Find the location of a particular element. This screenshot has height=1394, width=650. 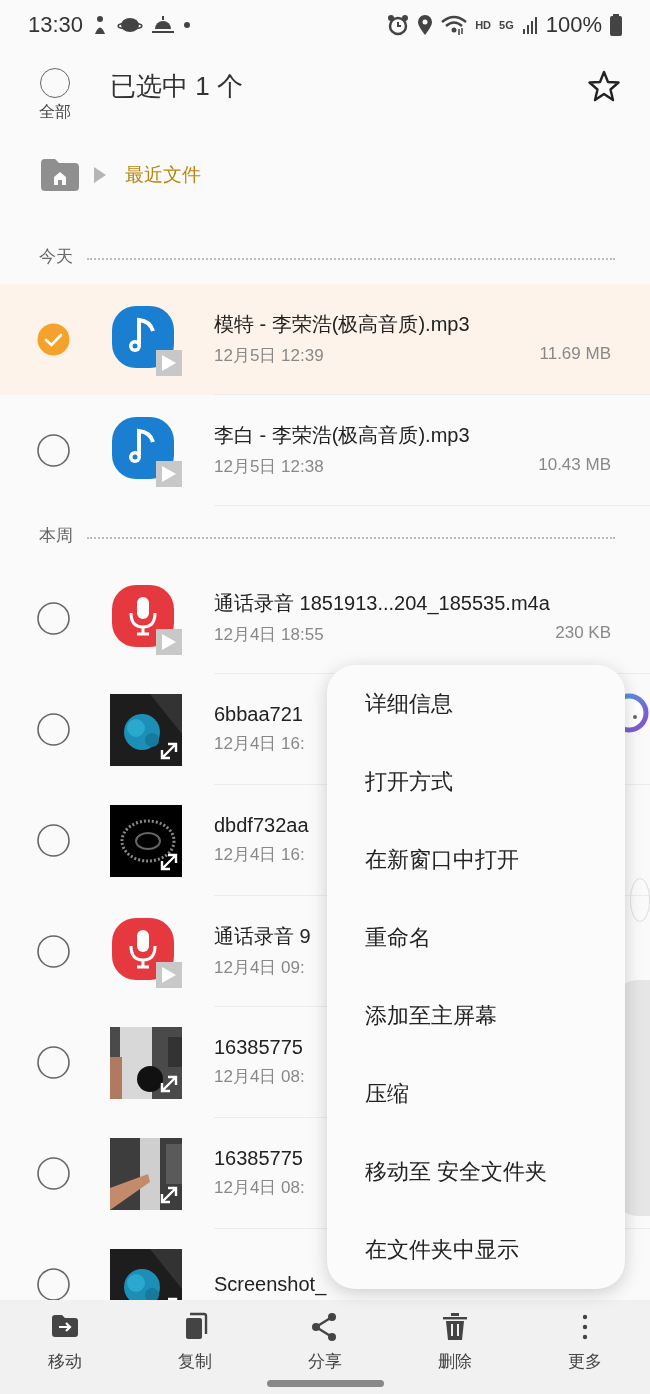

planet-icon is located at coordinates (130, 25).